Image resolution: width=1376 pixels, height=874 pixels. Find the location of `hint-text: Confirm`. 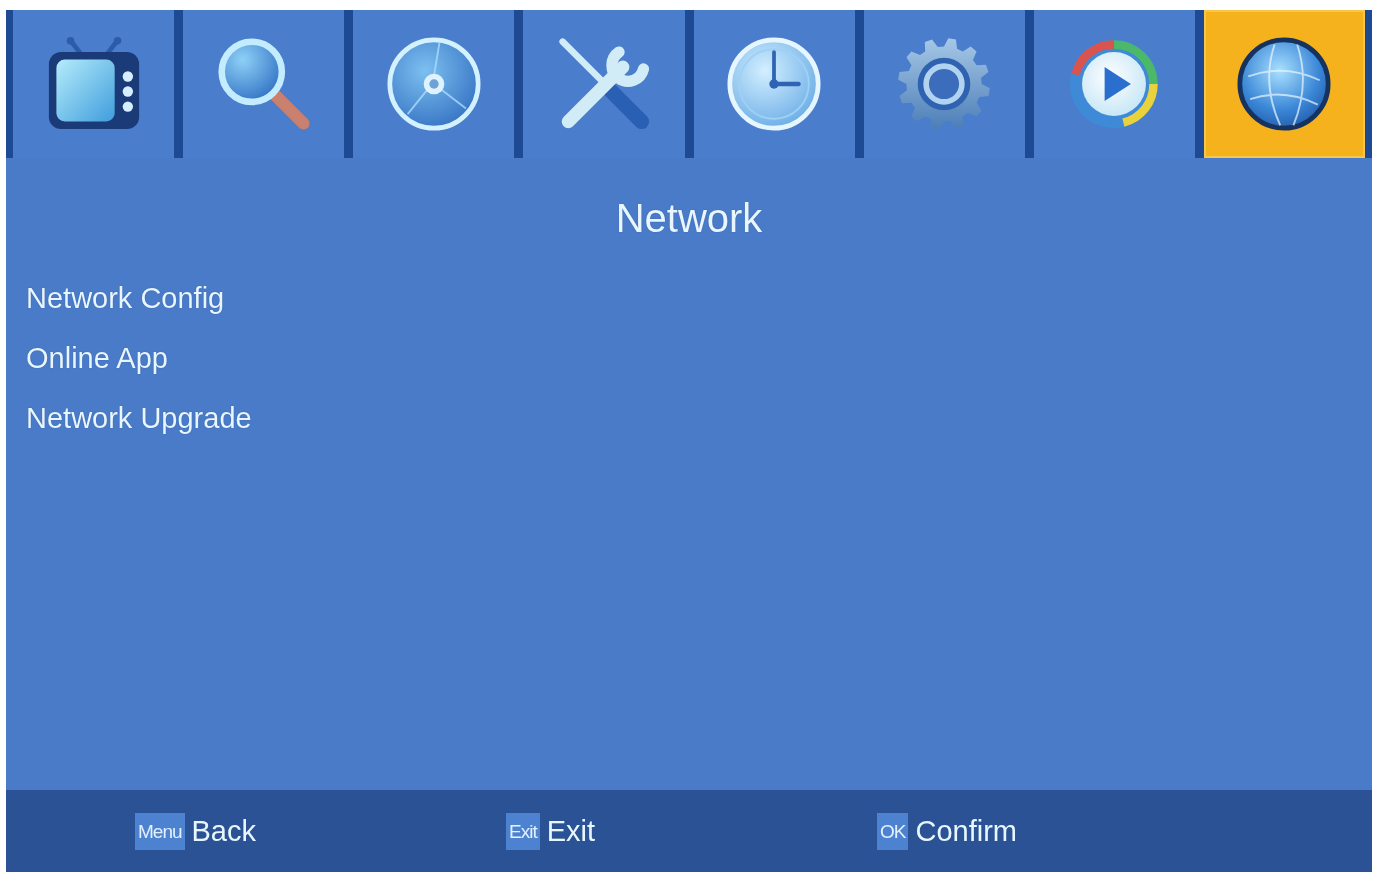

hint-text: Confirm is located at coordinates (966, 831).